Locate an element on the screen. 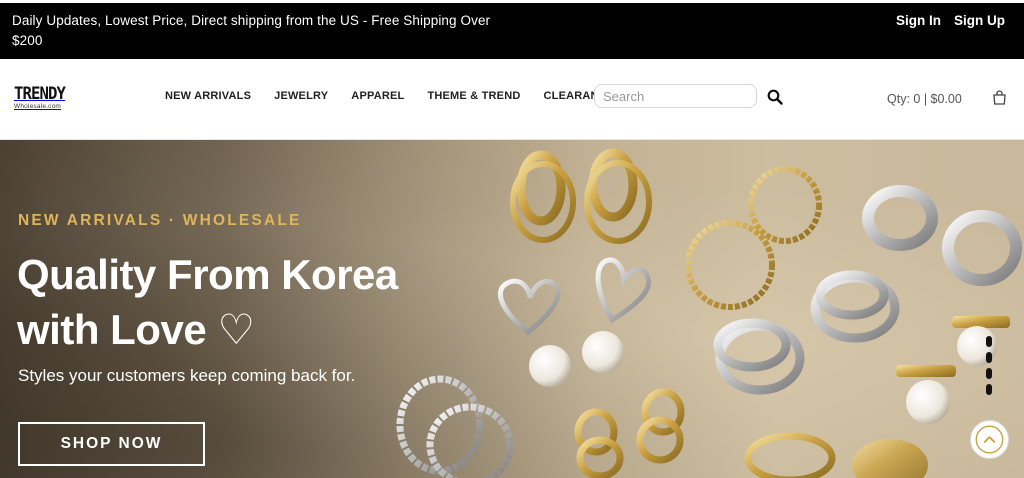 The height and width of the screenshot is (478, 1024). sign-in-link: Sign In is located at coordinates (918, 20).